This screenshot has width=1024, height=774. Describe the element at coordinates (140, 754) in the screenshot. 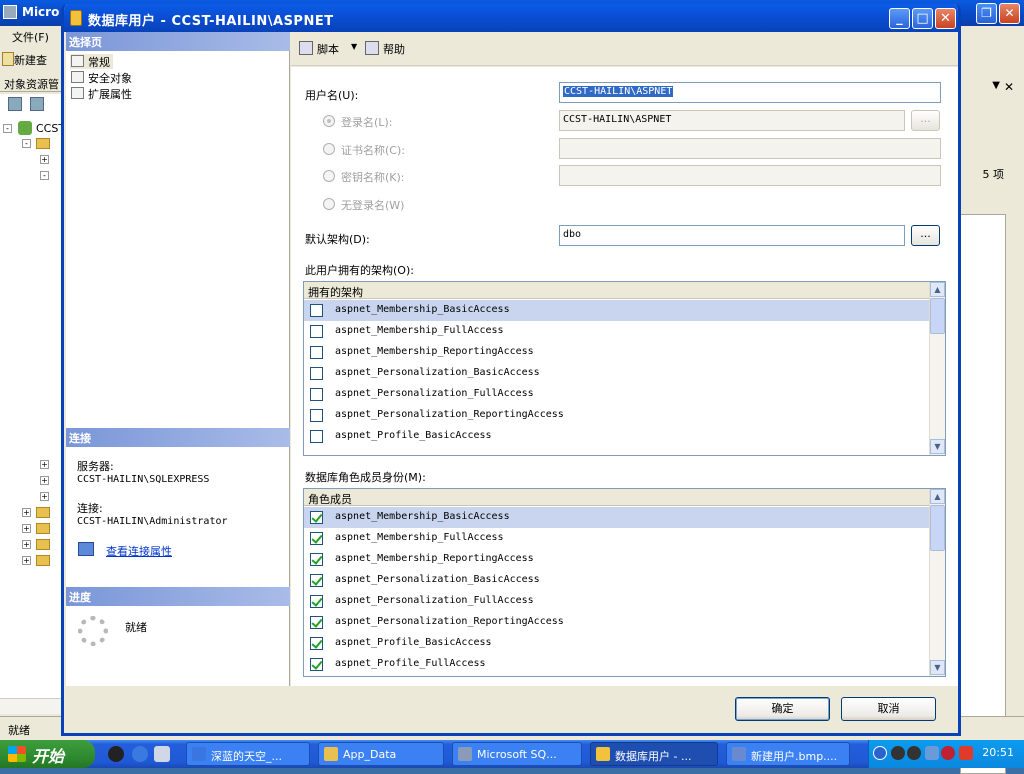

I see `ie-icon` at that location.